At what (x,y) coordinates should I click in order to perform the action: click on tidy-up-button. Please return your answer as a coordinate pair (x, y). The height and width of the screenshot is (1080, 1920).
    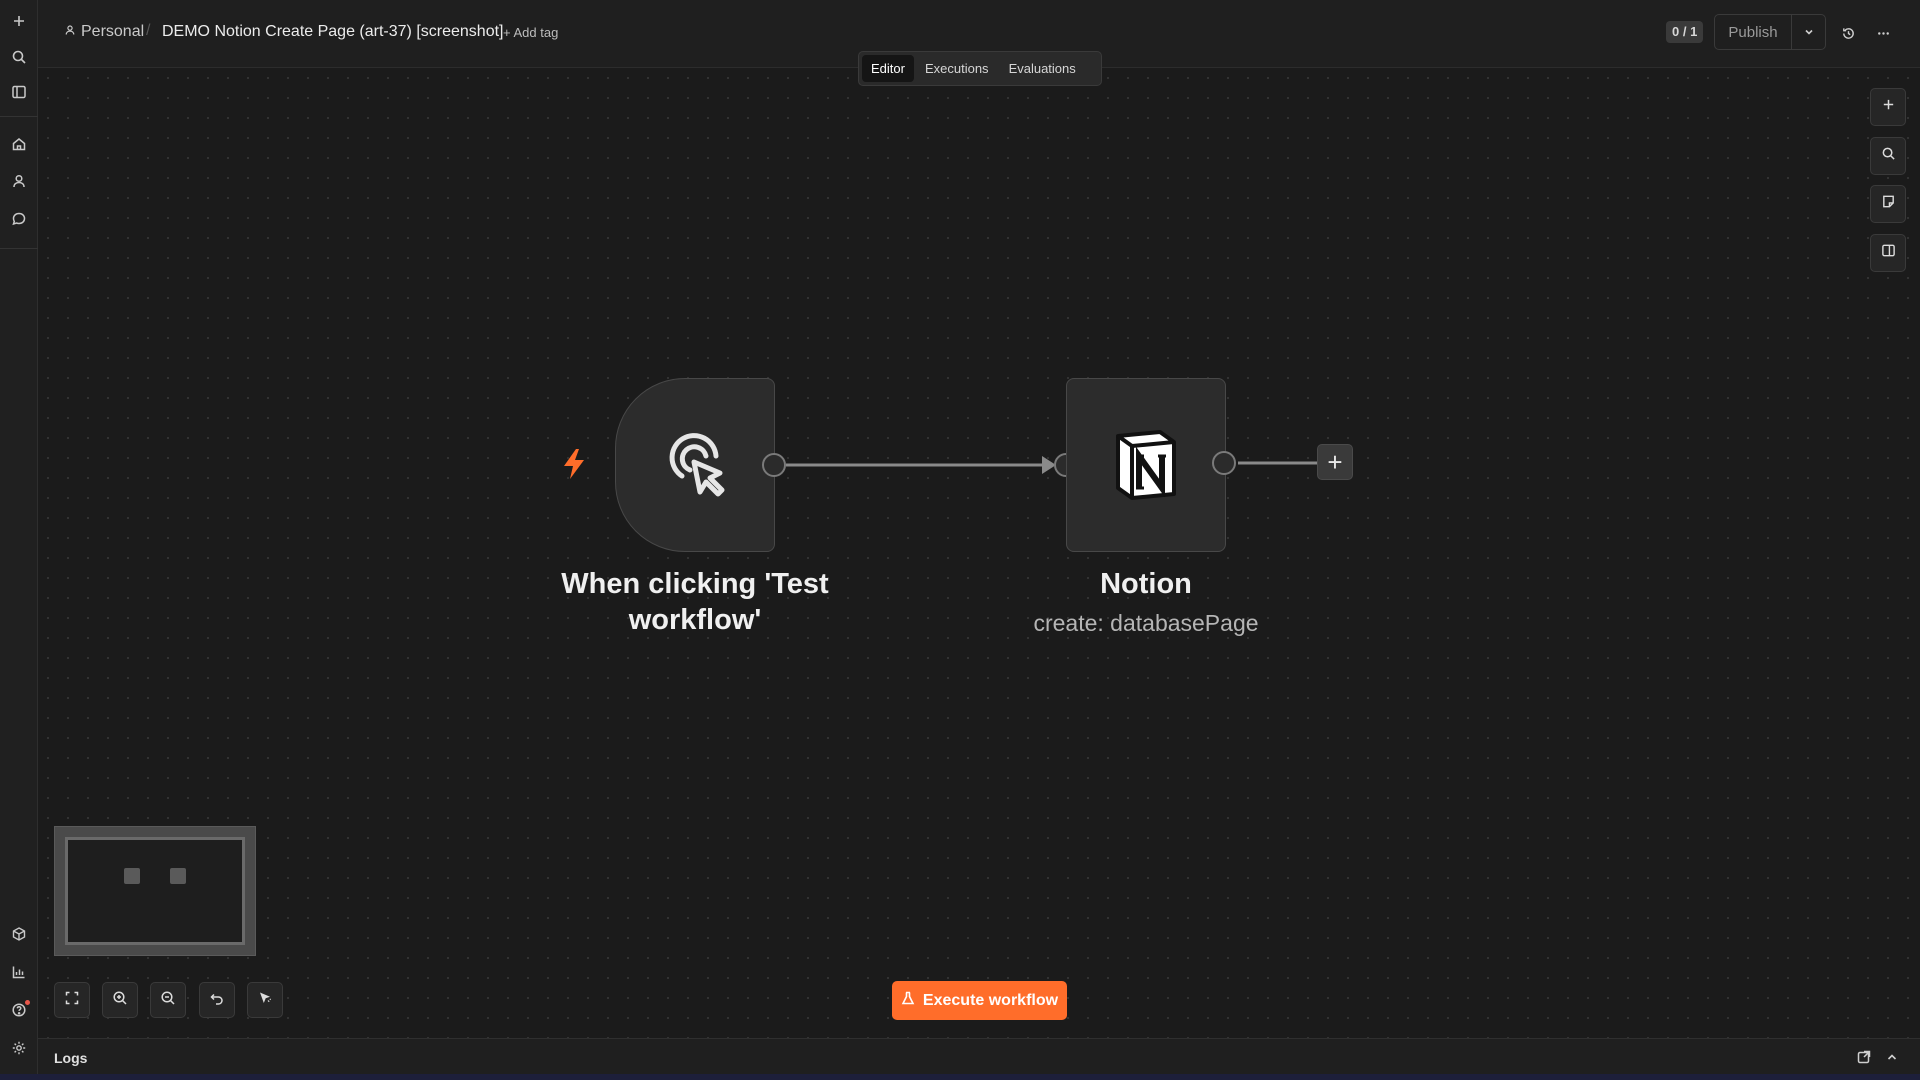
    Looking at the image, I should click on (265, 1000).